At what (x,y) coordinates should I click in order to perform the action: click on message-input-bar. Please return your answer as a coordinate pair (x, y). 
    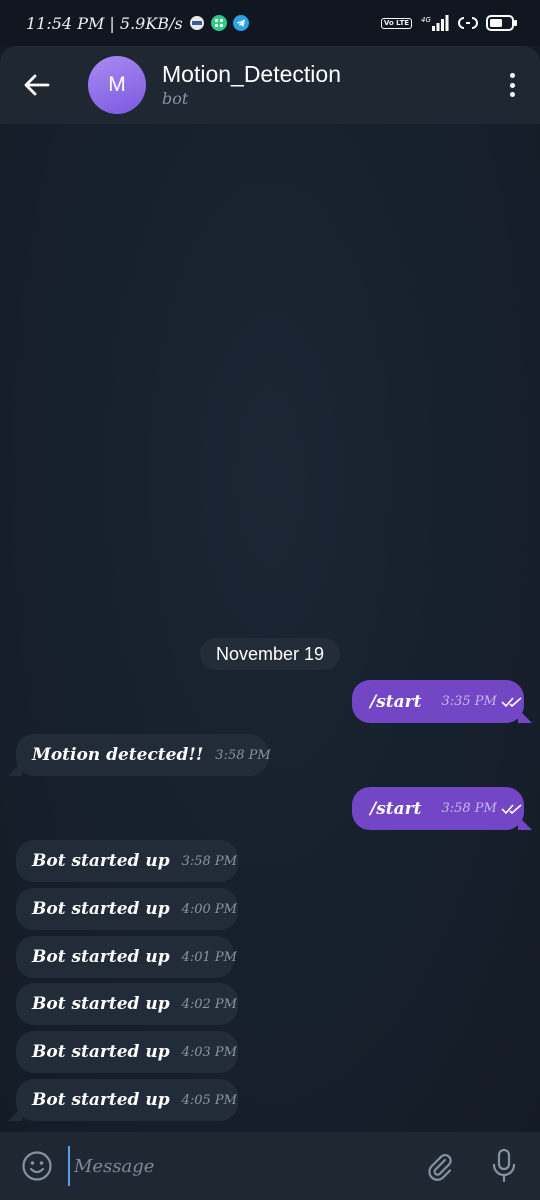
    Looking at the image, I should click on (270, 1166).